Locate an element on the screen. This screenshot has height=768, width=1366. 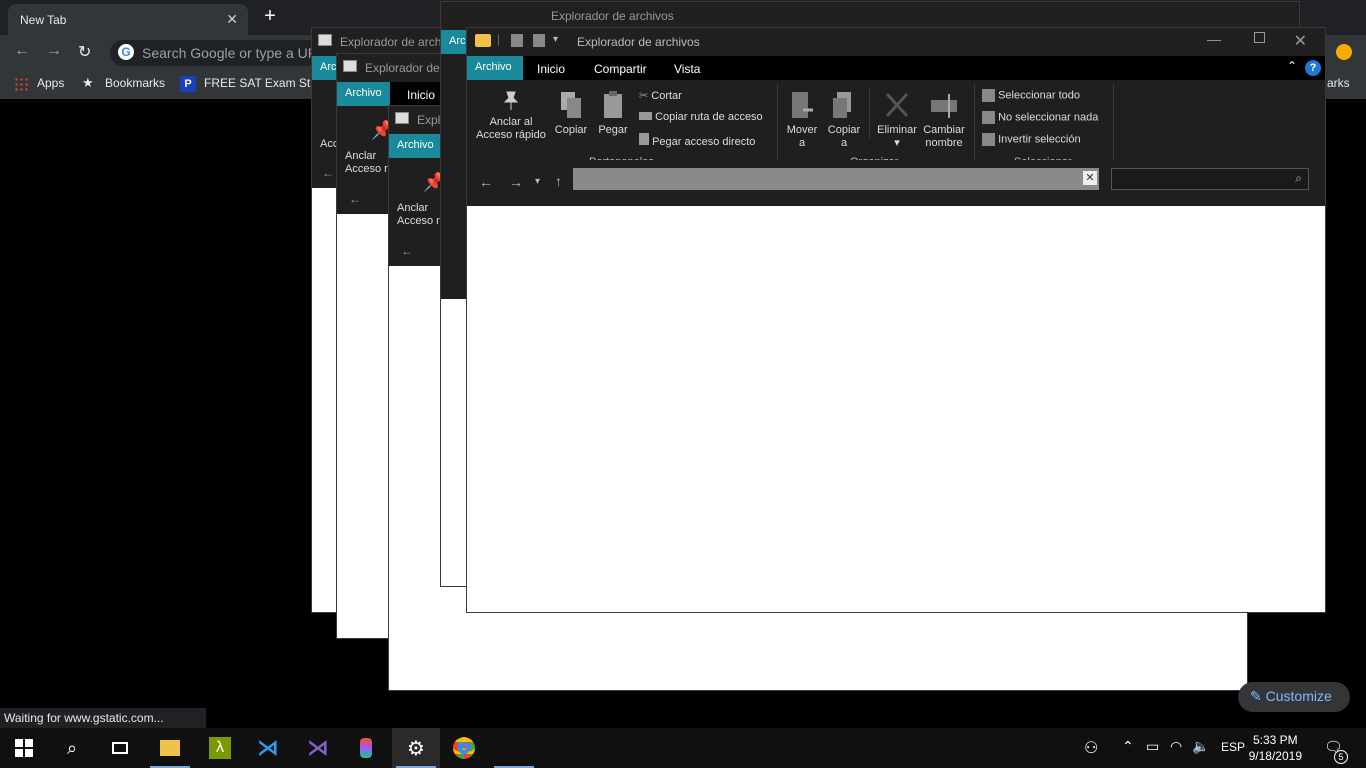
taskbar-lambda-app: λ is located at coordinates (220, 748).